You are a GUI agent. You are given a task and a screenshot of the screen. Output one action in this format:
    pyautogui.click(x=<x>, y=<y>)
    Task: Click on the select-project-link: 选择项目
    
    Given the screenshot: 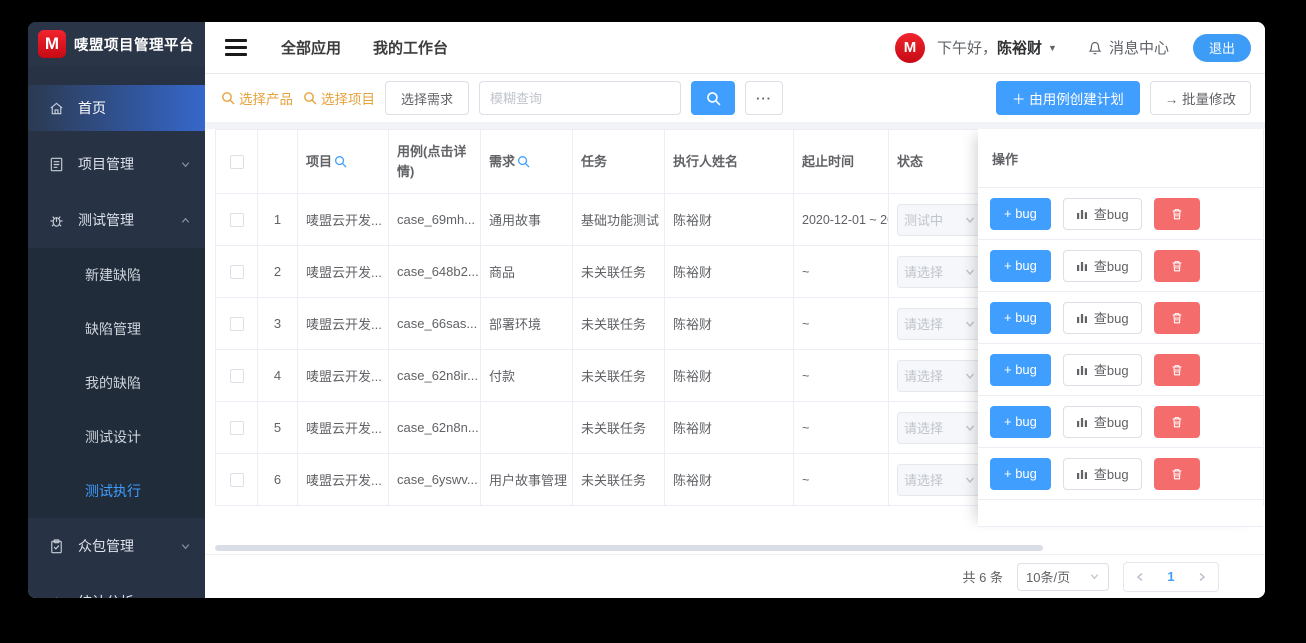 What is the action you would take?
    pyautogui.click(x=339, y=98)
    